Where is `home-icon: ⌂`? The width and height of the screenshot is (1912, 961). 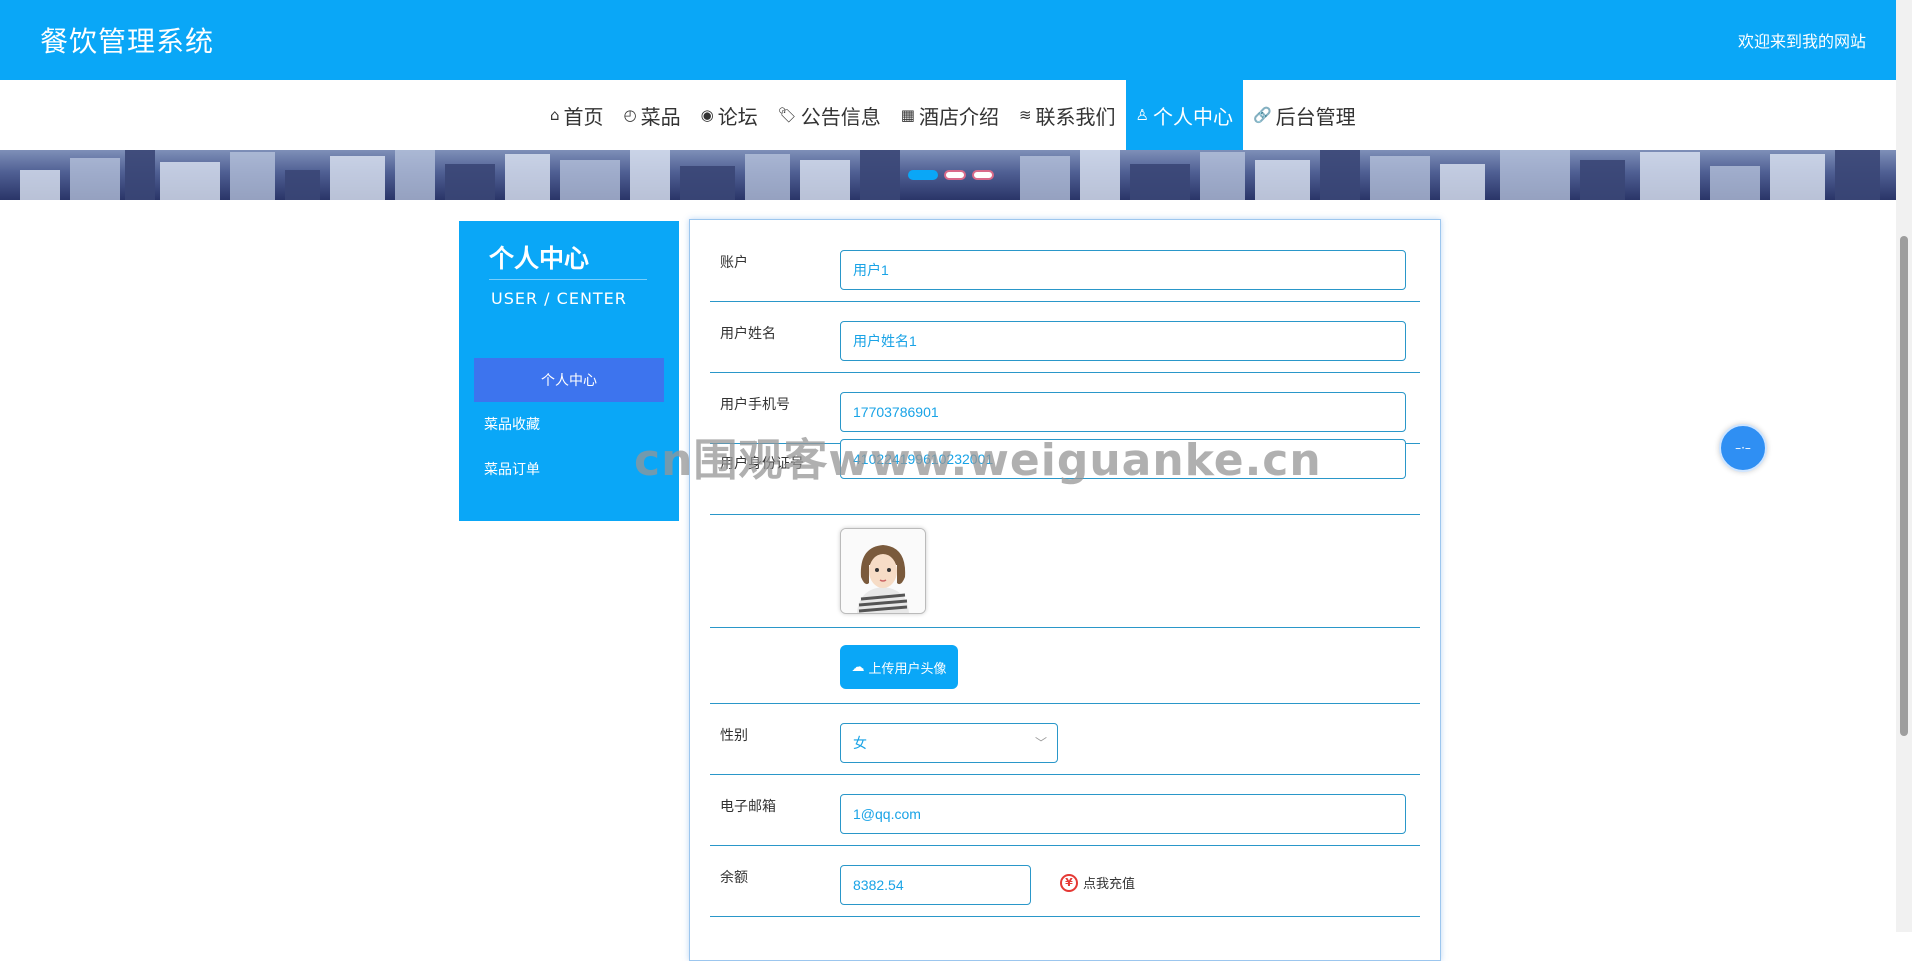 home-icon: ⌂ is located at coordinates (555, 115).